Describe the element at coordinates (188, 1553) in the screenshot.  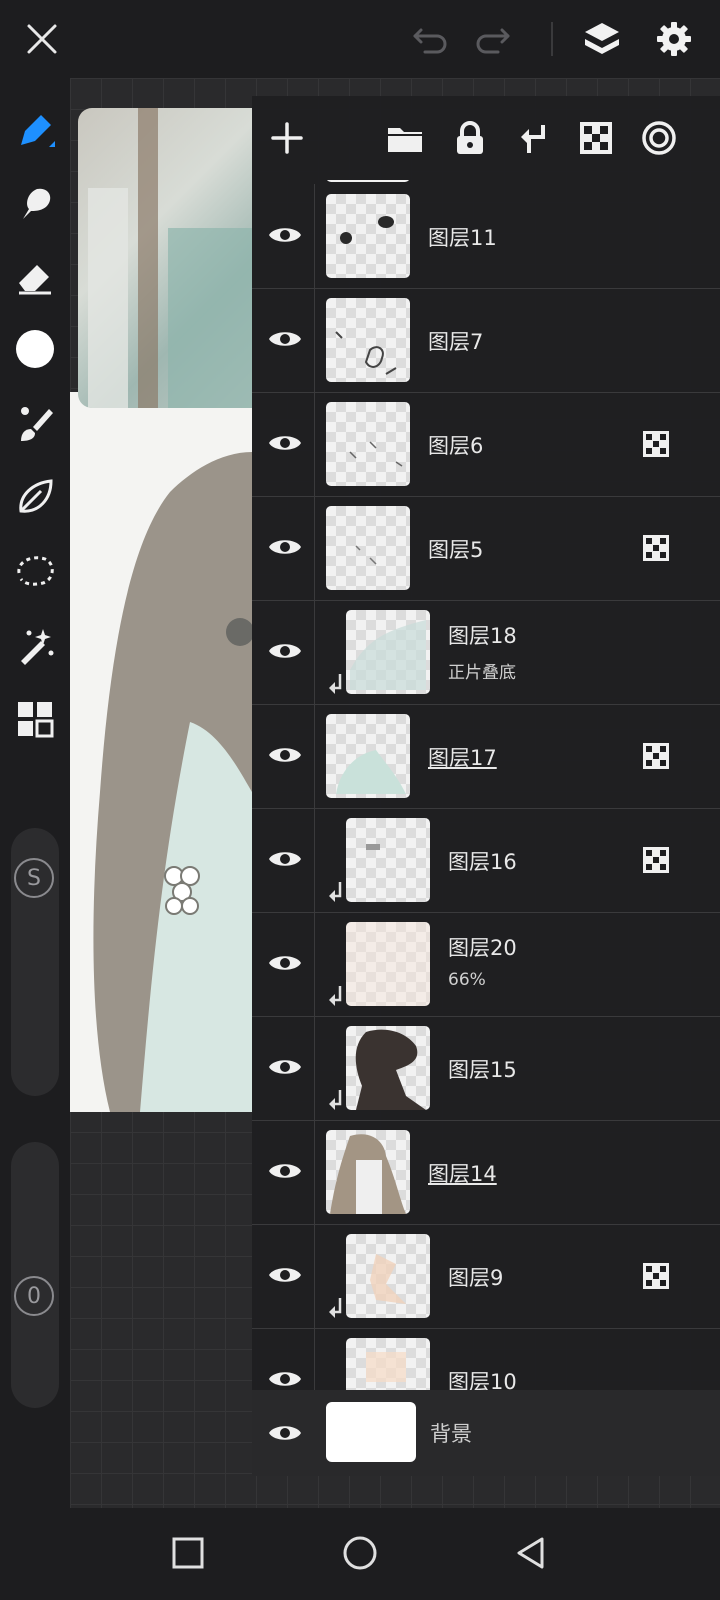
I see `recent-apps-icon` at that location.